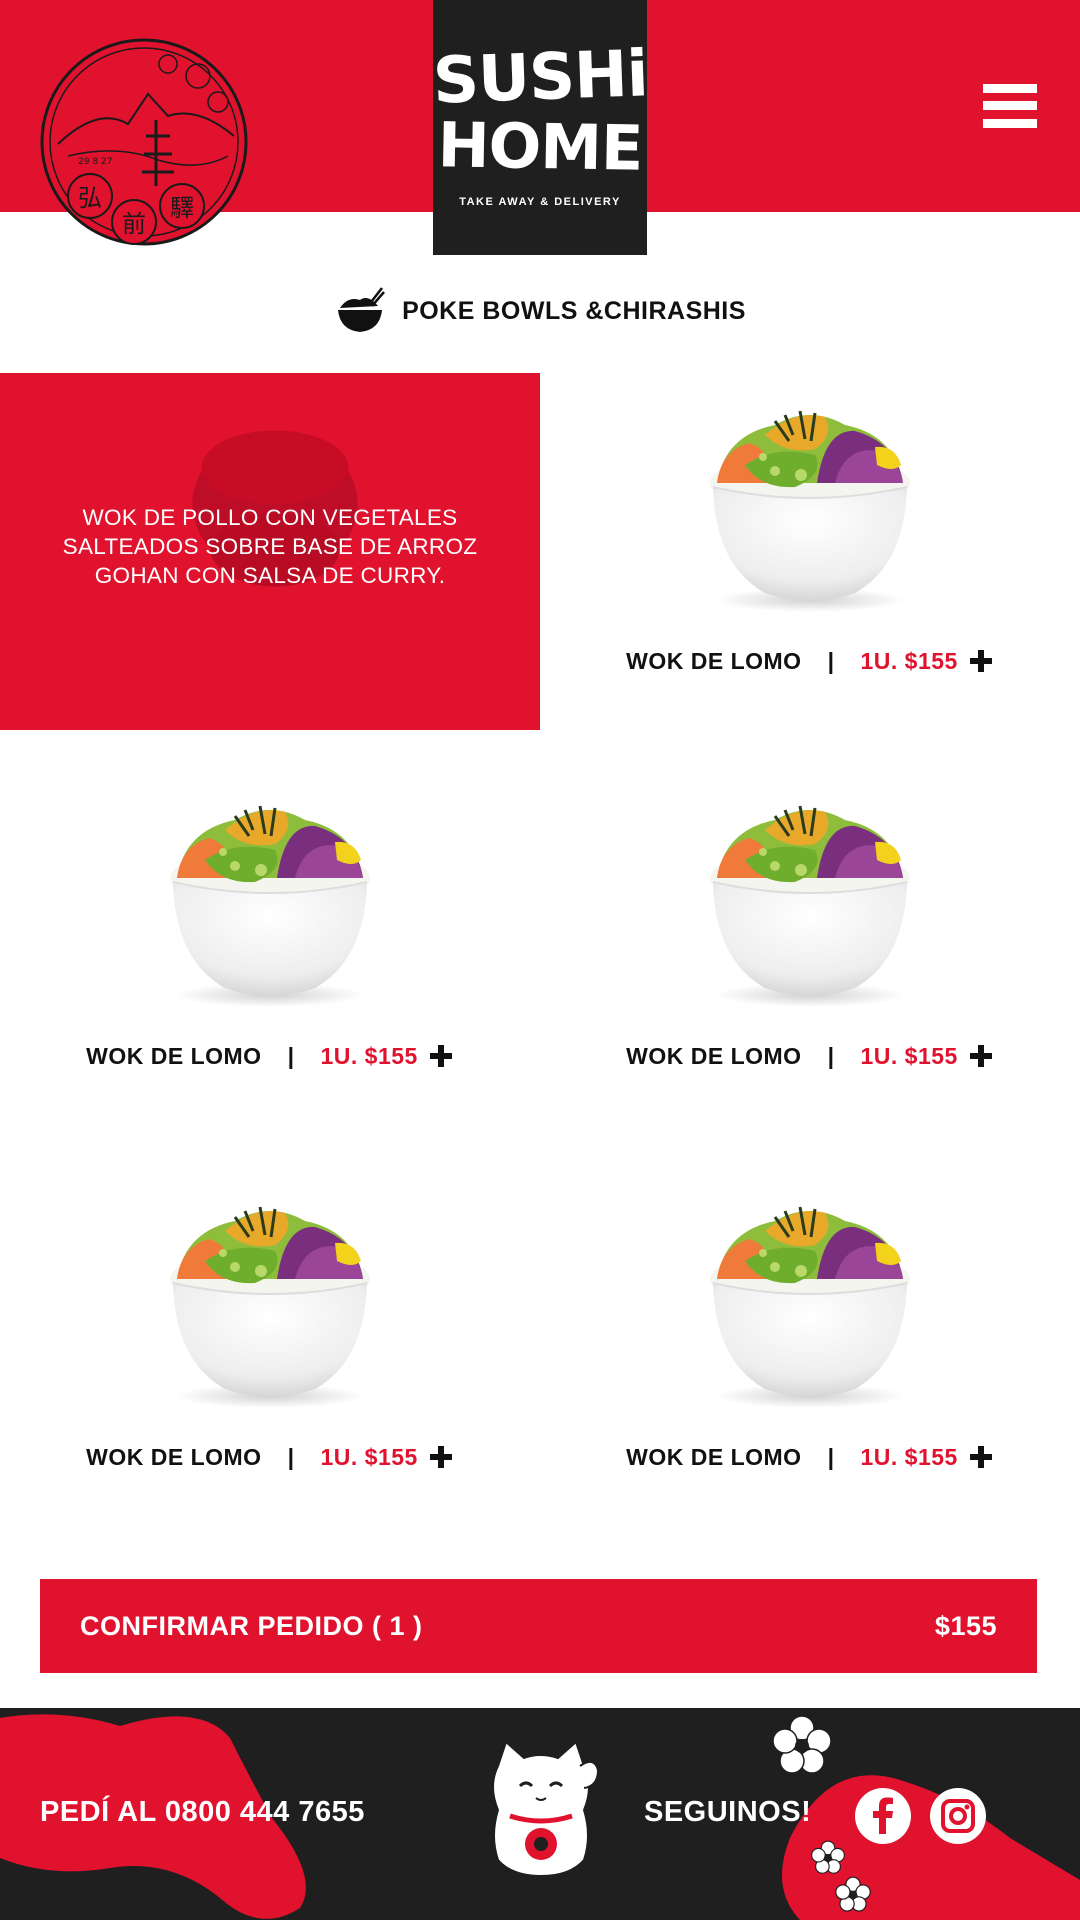 The image size is (1080, 1920). What do you see at coordinates (574, 310) in the screenshot?
I see `category-label: POKE BOWLS &CHIRASHIS` at bounding box center [574, 310].